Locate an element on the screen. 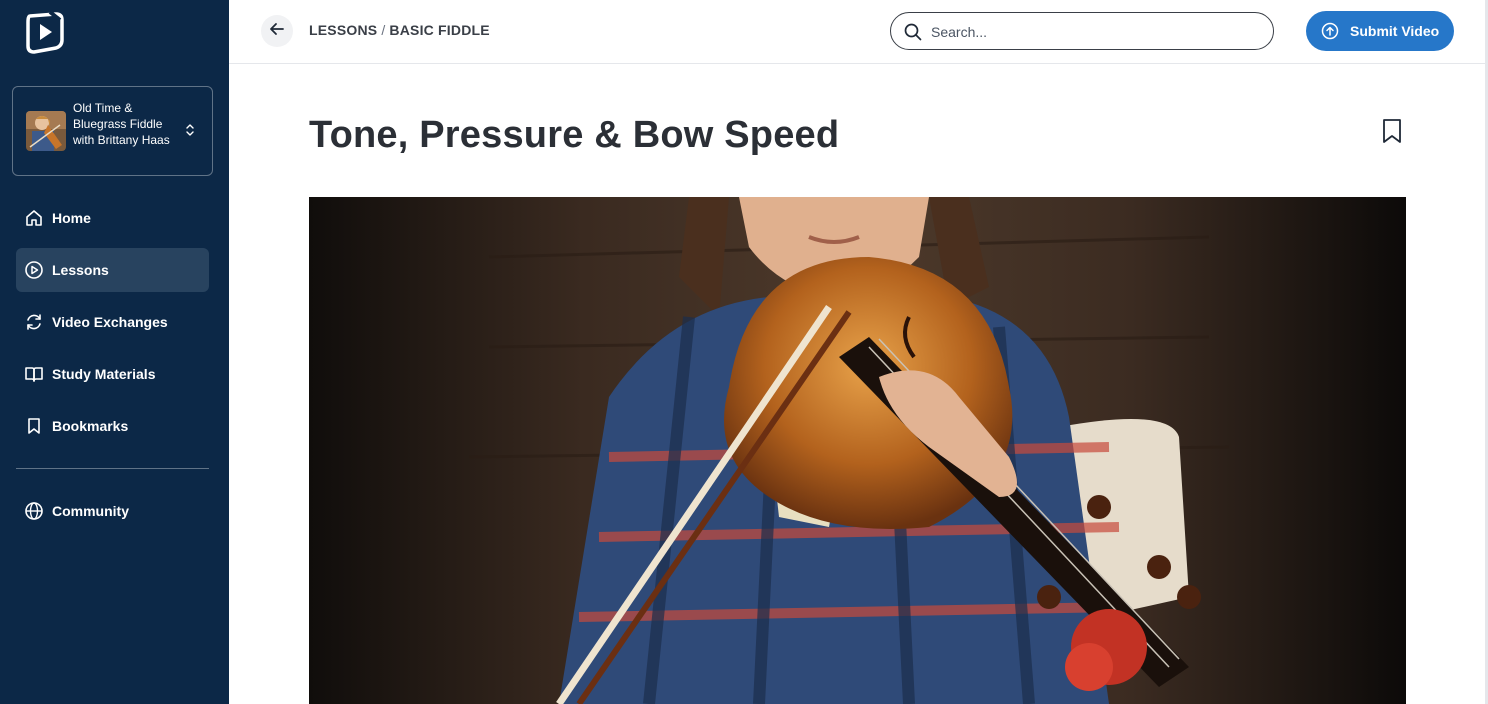  course-thumbnail is located at coordinates (46, 131).